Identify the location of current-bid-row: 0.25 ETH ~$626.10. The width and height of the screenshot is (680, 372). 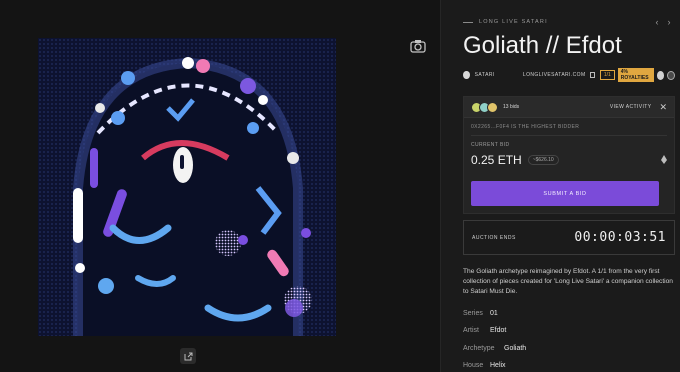
(569, 158).